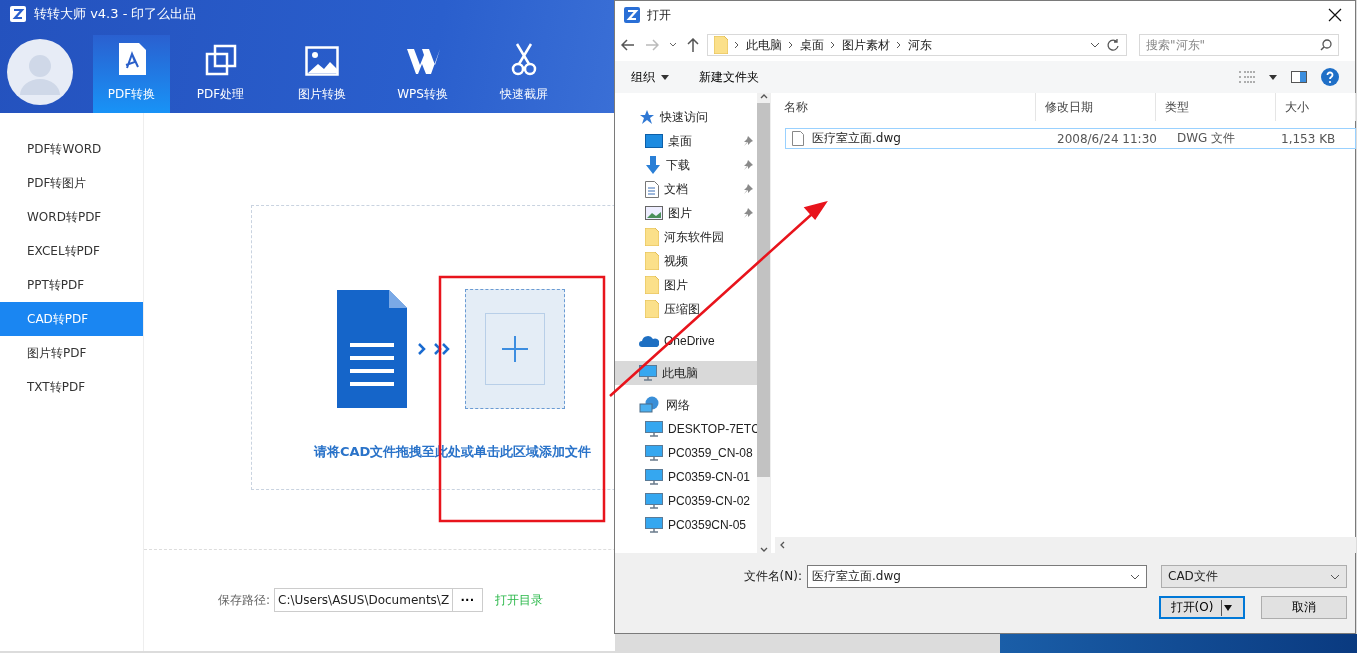  I want to click on nav-item: 网络, so click(686, 405).